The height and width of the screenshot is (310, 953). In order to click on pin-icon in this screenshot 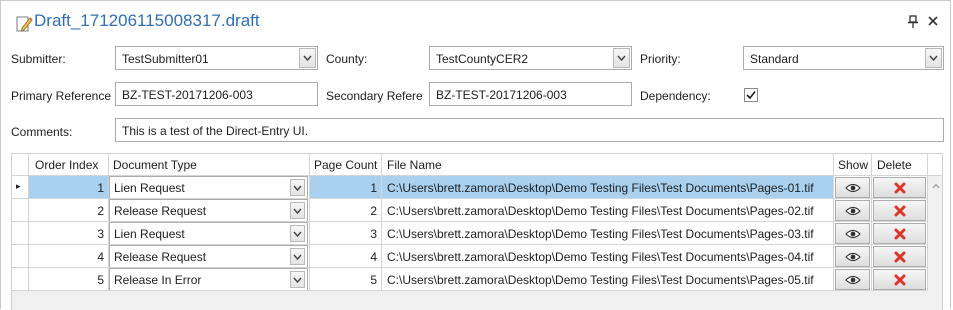, I will do `click(913, 22)`.